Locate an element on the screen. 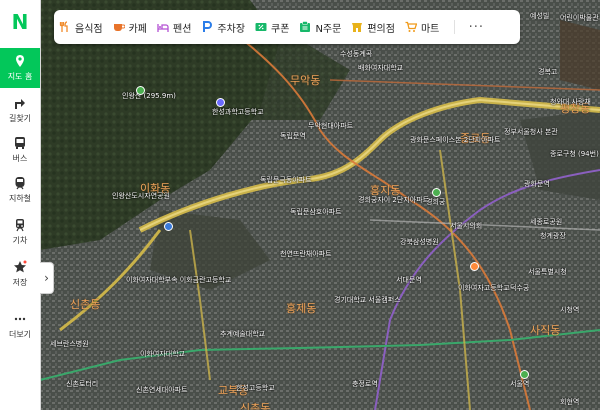 The image size is (600, 410). category-n-order: N주문 is located at coordinates (320, 27).